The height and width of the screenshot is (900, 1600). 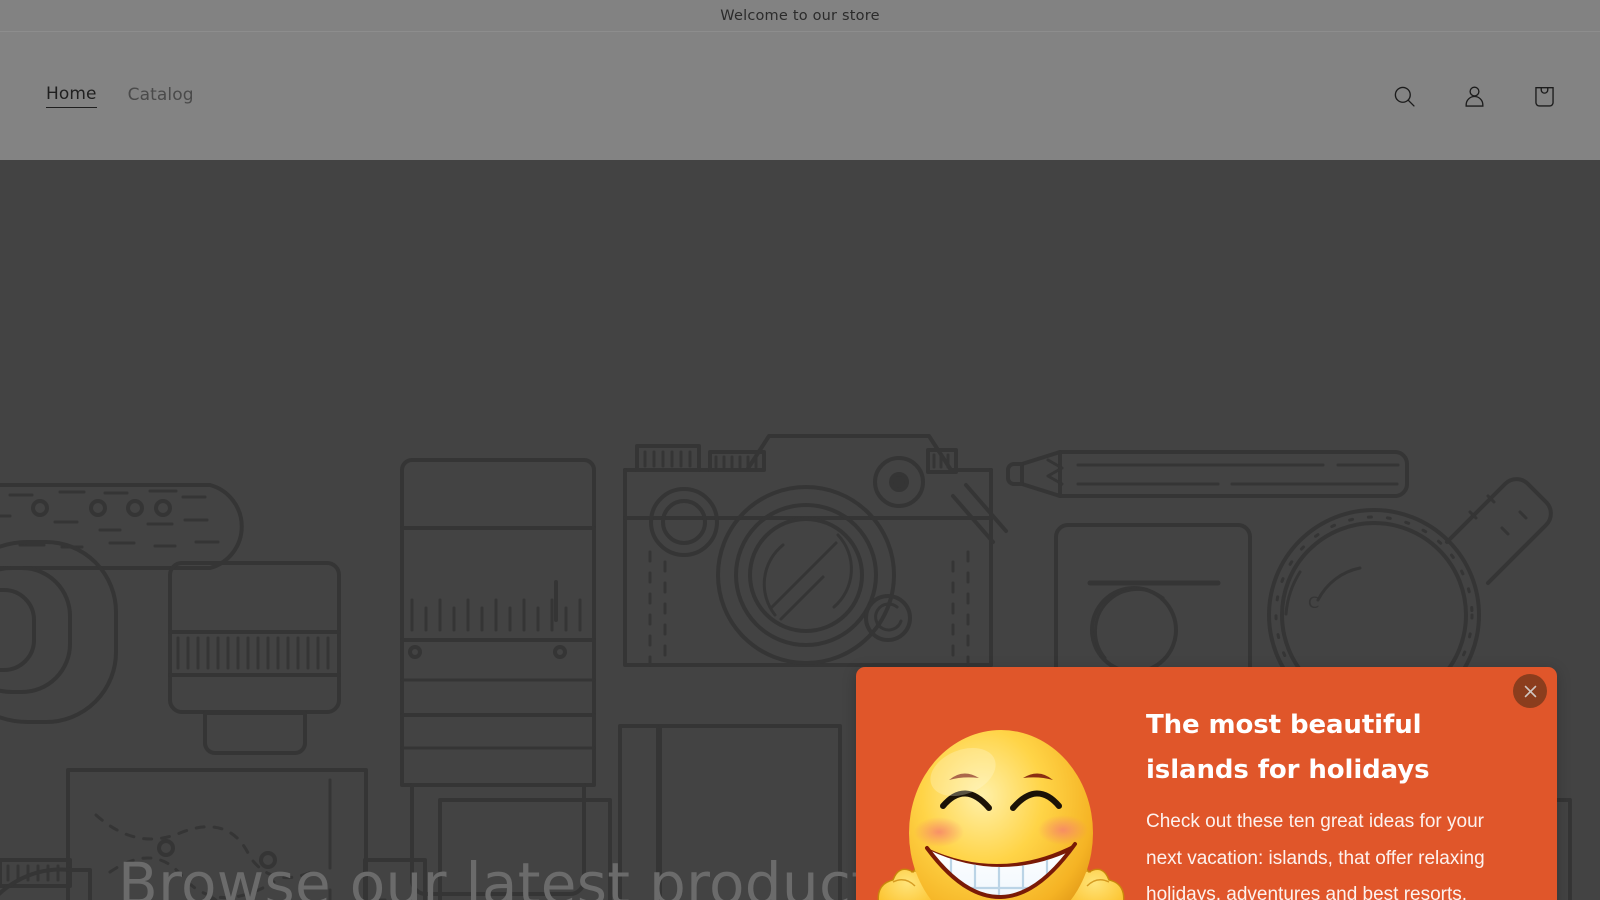 What do you see at coordinates (511, 875) in the screenshot?
I see `hero-heading: Browse our latest products` at bounding box center [511, 875].